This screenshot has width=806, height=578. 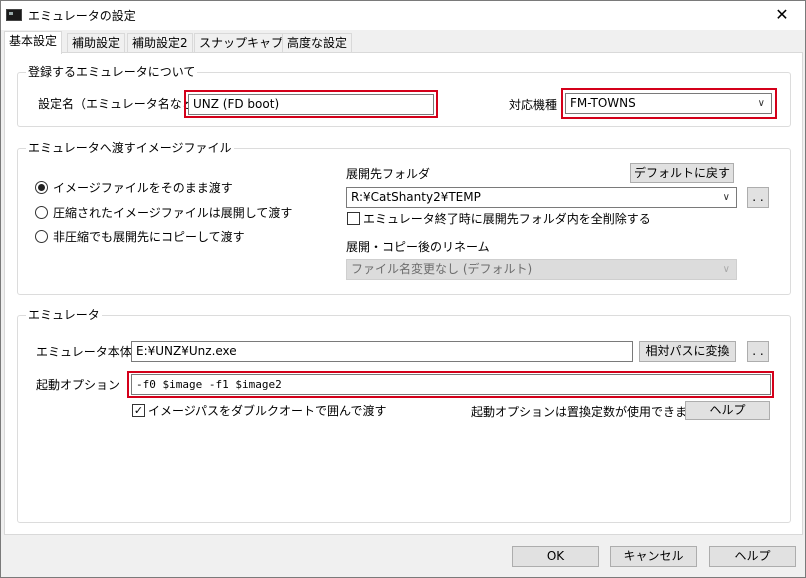 What do you see at coordinates (668, 103) in the screenshot?
I see `machine-select: FM-TOWNS ∨` at bounding box center [668, 103].